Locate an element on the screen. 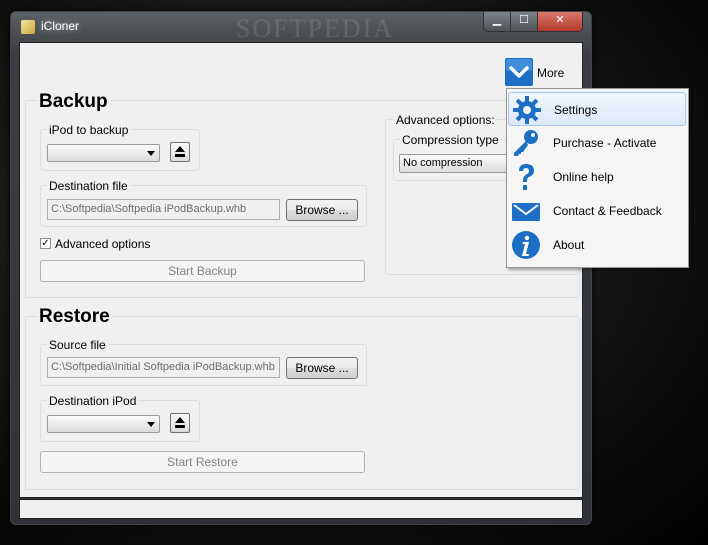 The height and width of the screenshot is (545, 708). compression-type-value: No compression is located at coordinates (443, 163).